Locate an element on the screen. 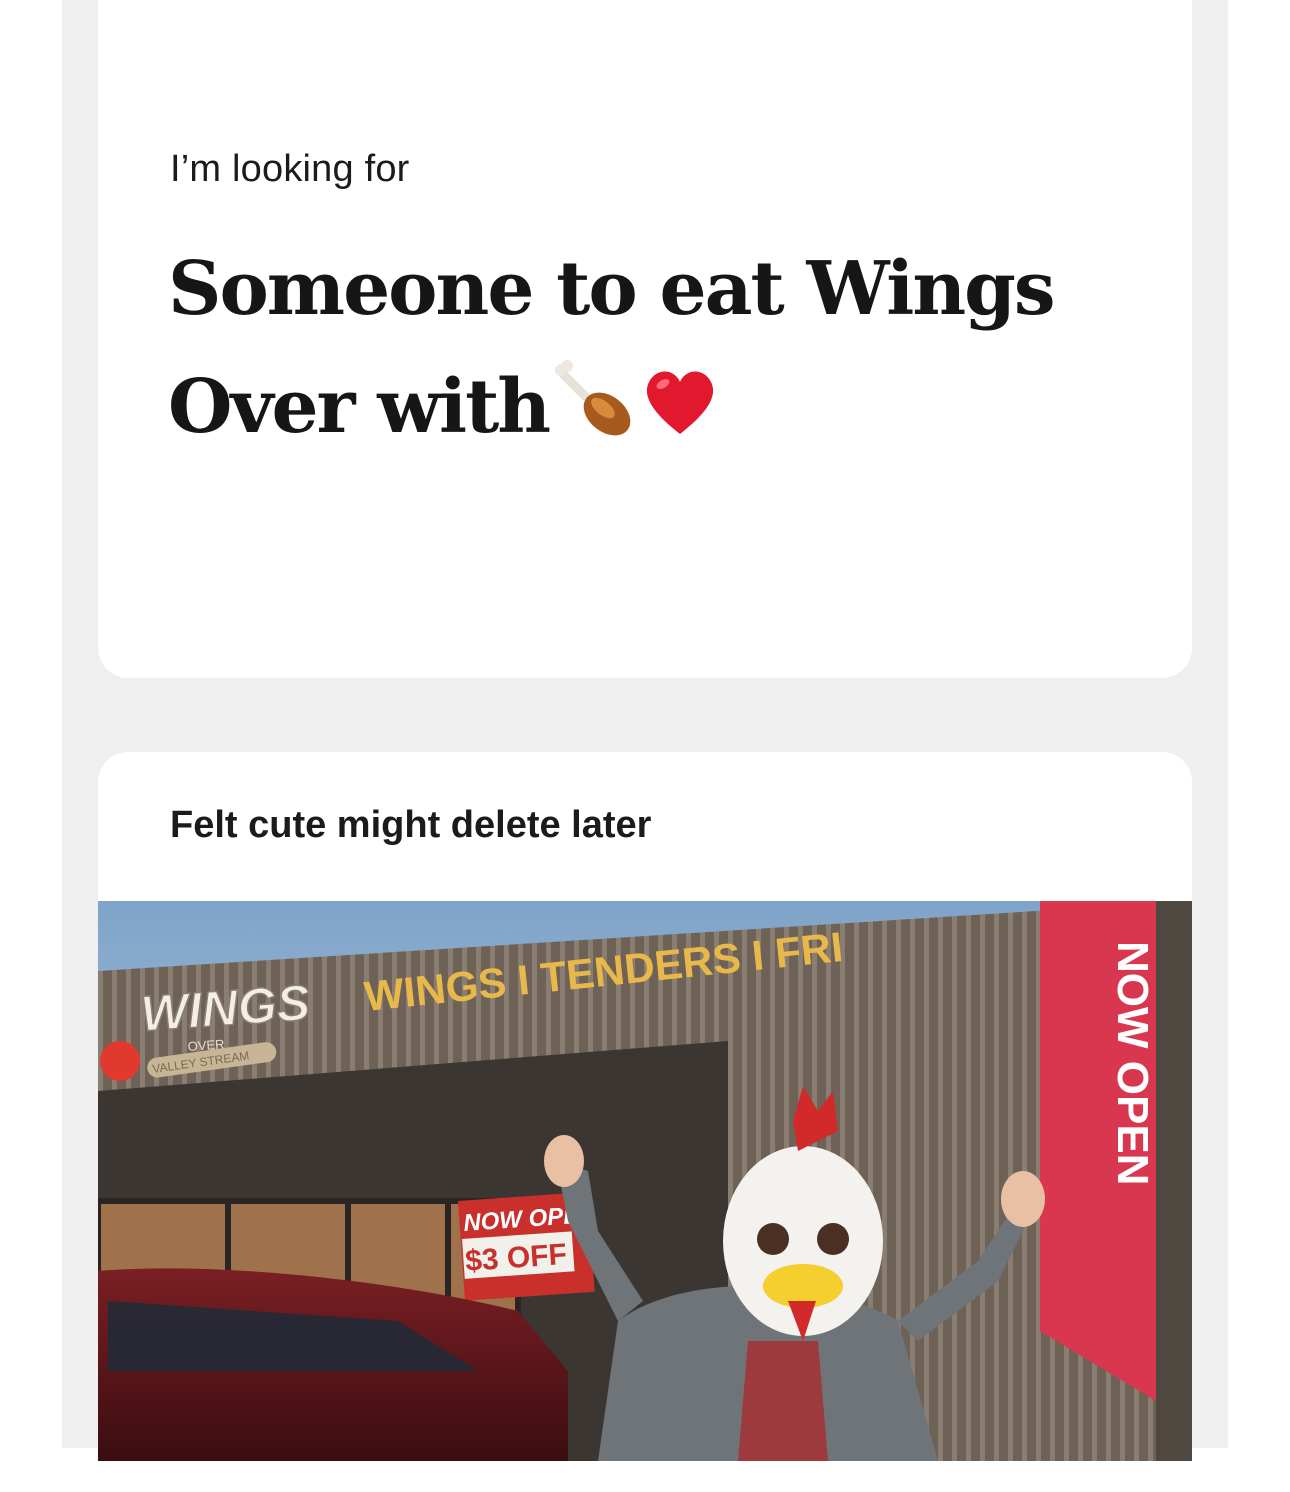 Image resolution: width=1290 pixels, height=1492 pixels. prompt-label: I’m looking for is located at coordinates (290, 169).